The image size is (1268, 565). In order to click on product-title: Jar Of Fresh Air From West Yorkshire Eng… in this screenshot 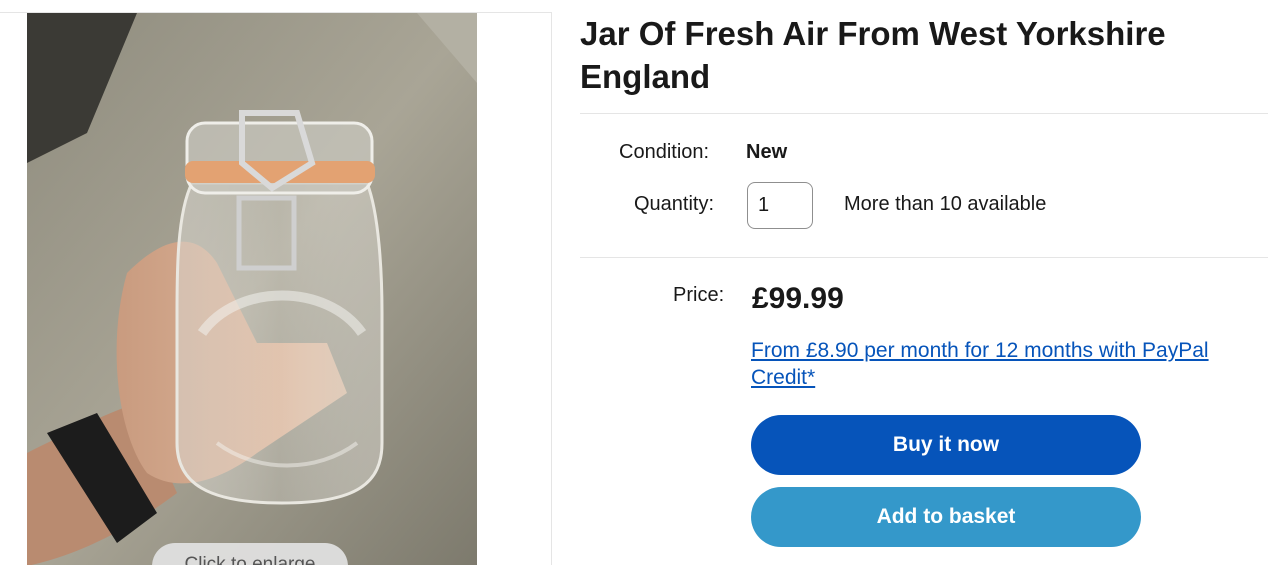, I will do `click(873, 55)`.